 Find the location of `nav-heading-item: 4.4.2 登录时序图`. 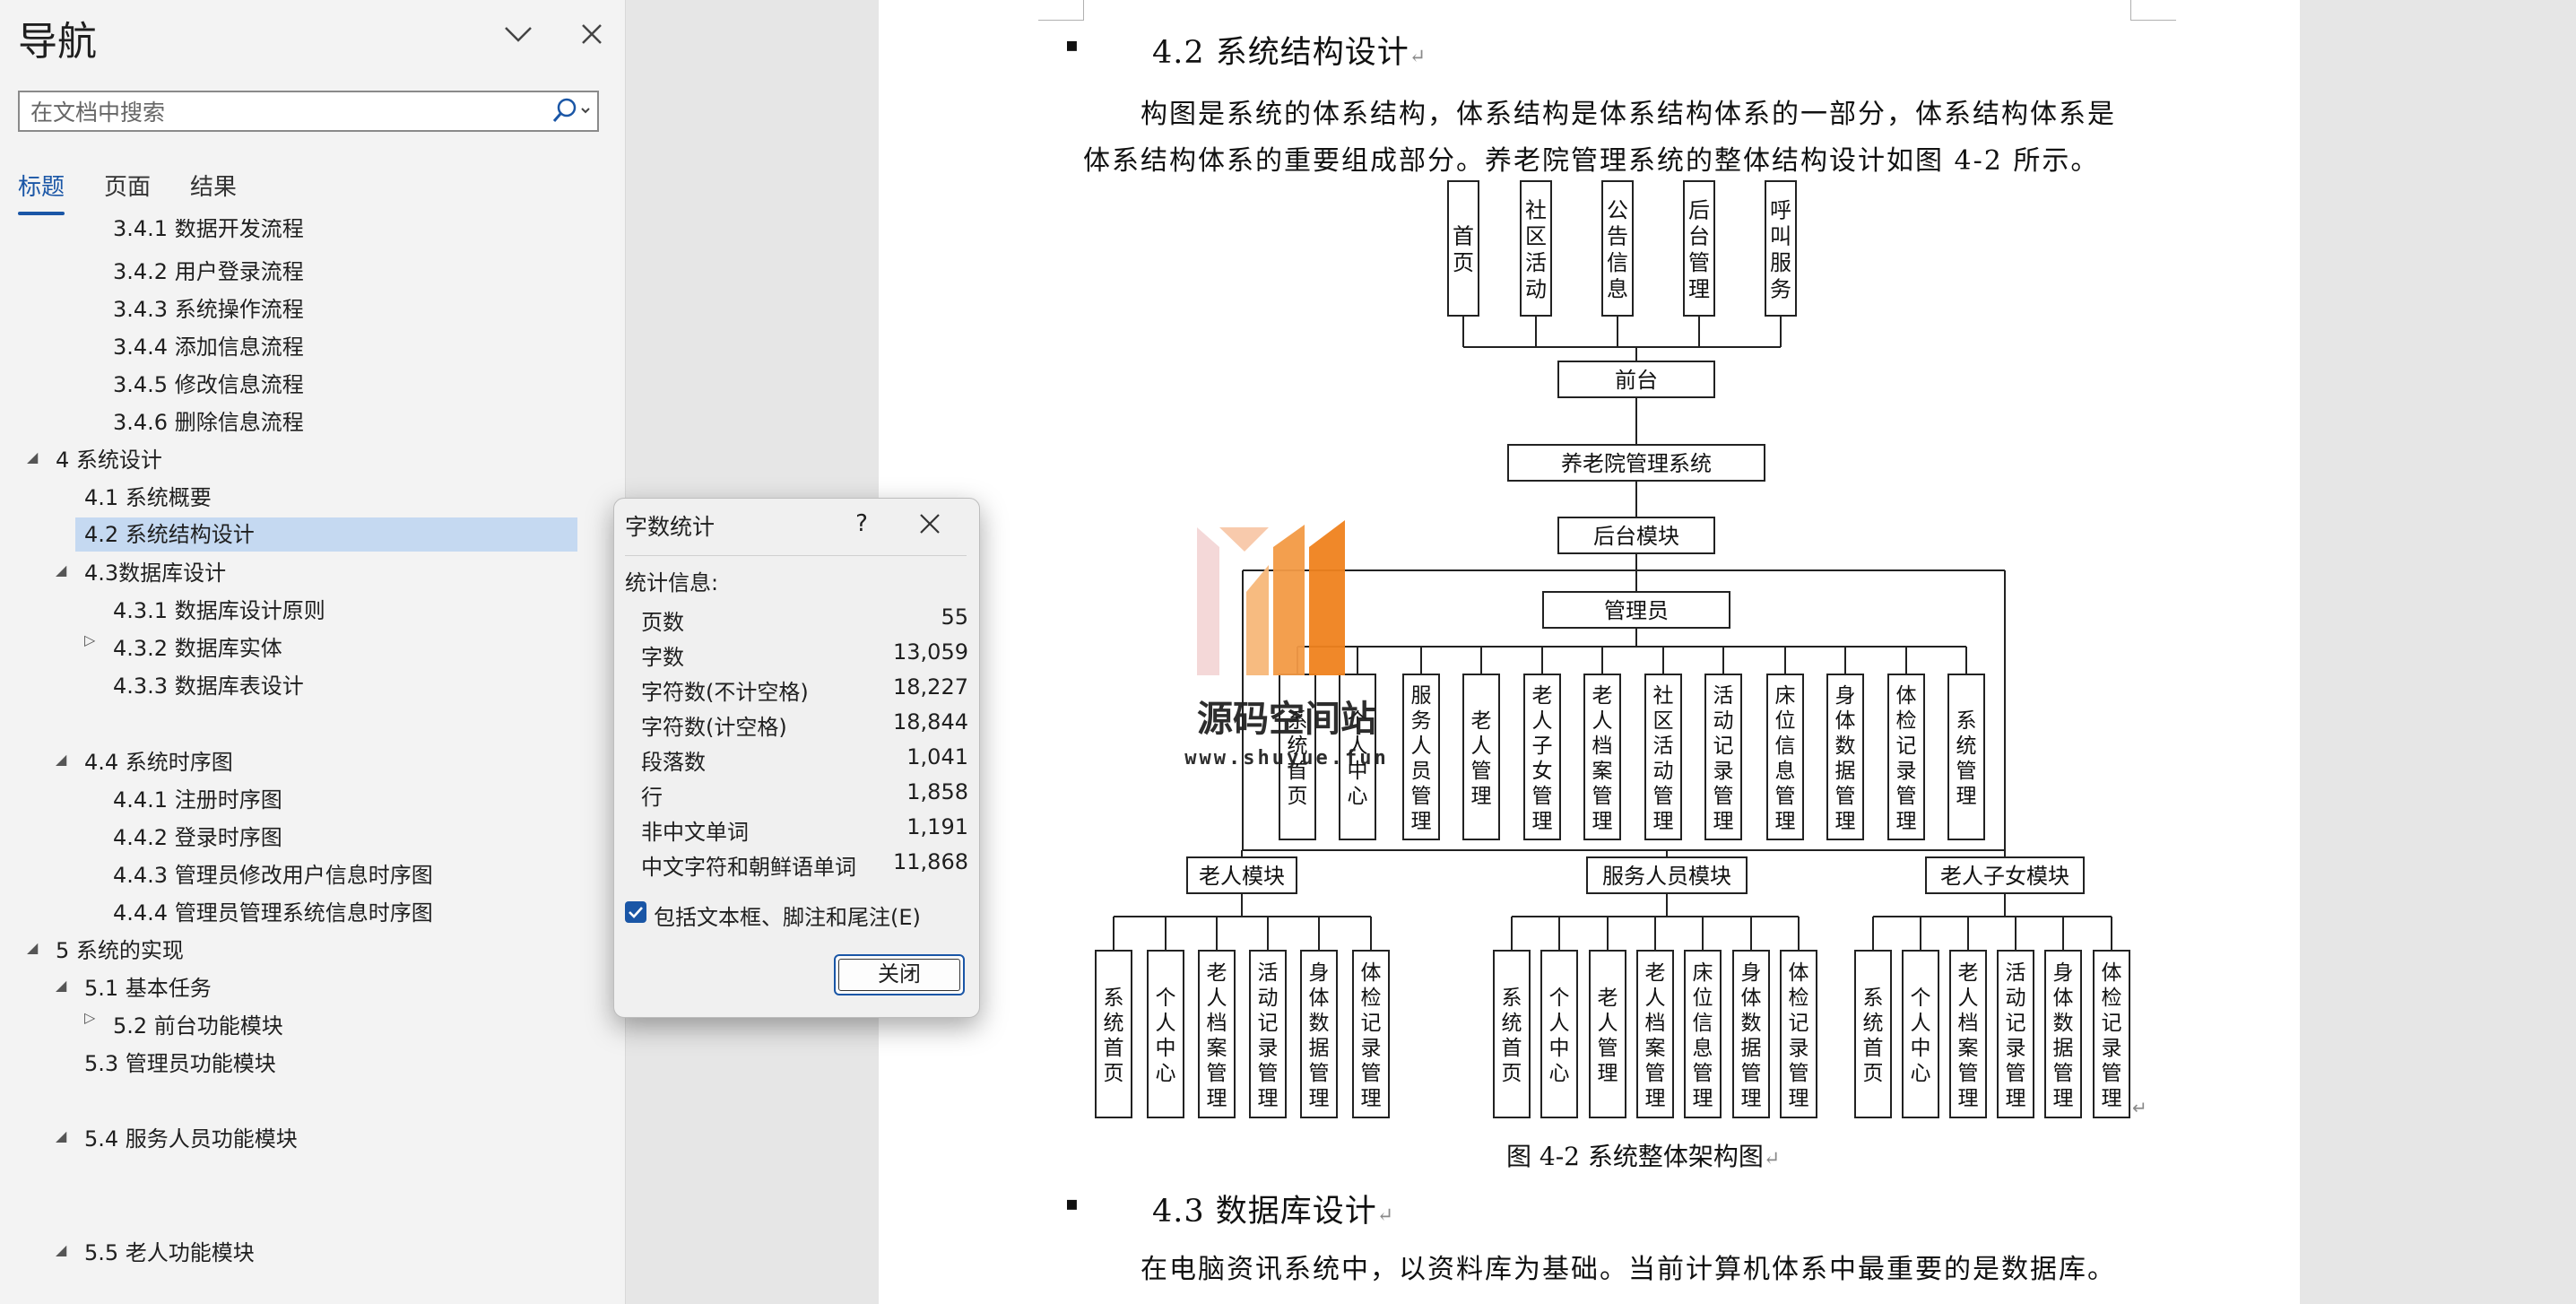

nav-heading-item: 4.4.2 登录时序图 is located at coordinates (197, 838).